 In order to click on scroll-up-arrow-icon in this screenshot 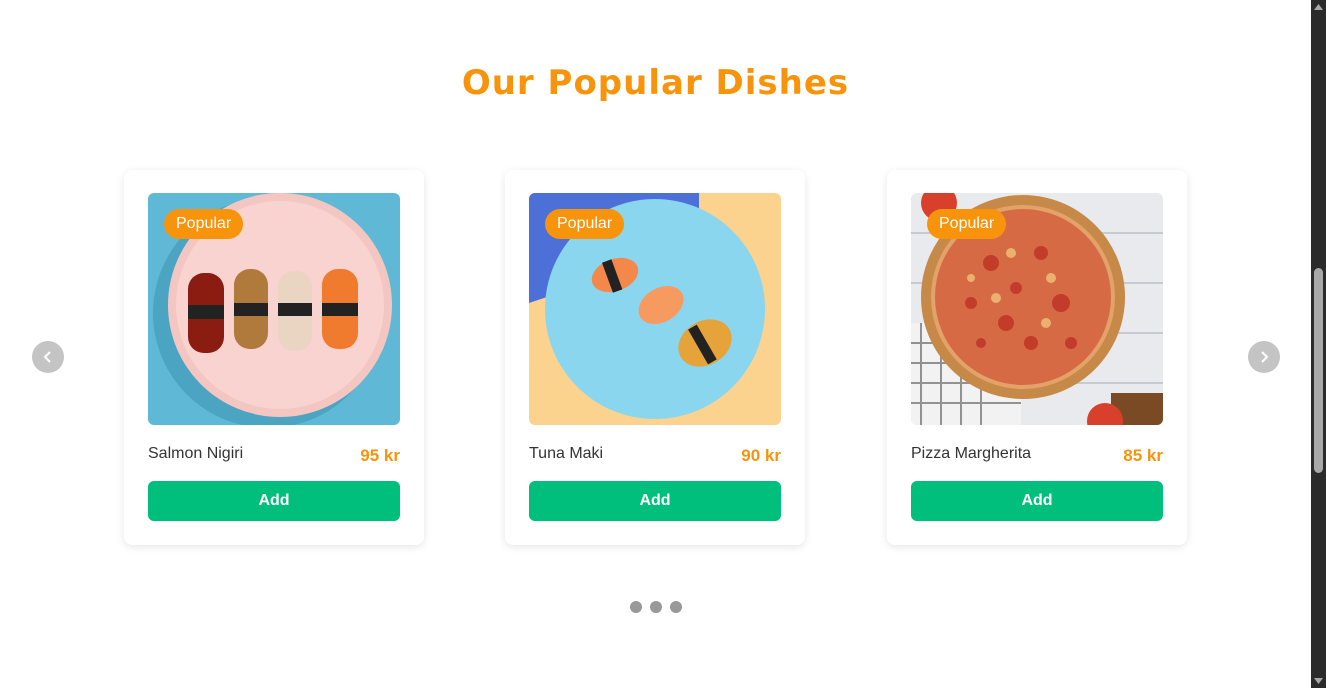, I will do `click(1318, 7)`.